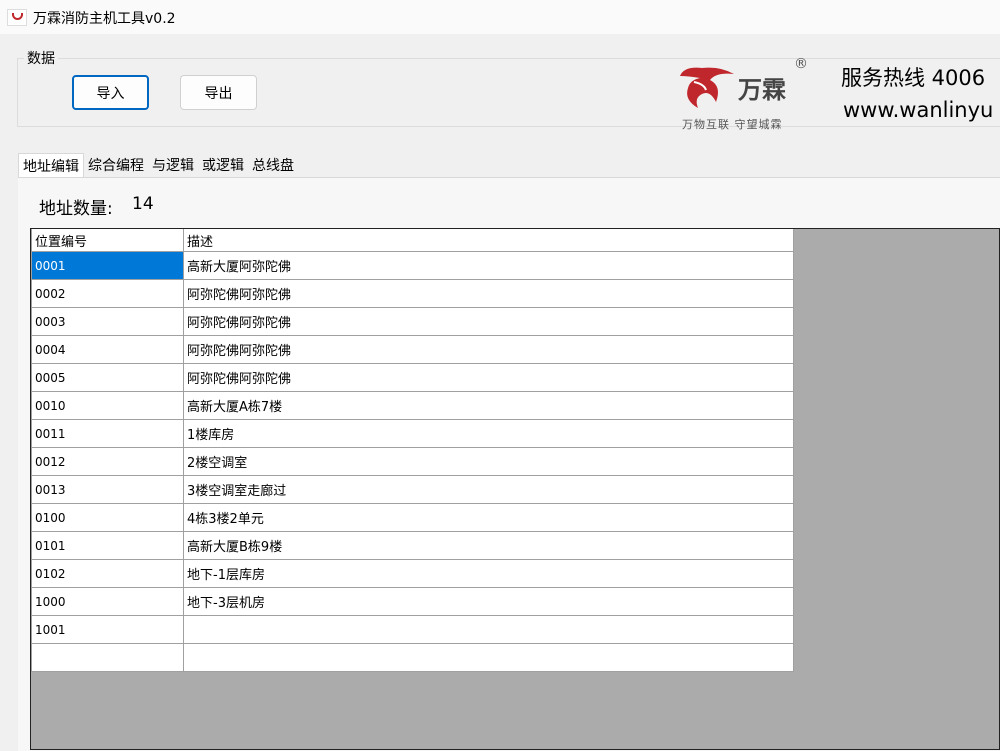 The width and height of the screenshot is (1000, 751). I want to click on data-group-label: 数据, so click(41, 58).